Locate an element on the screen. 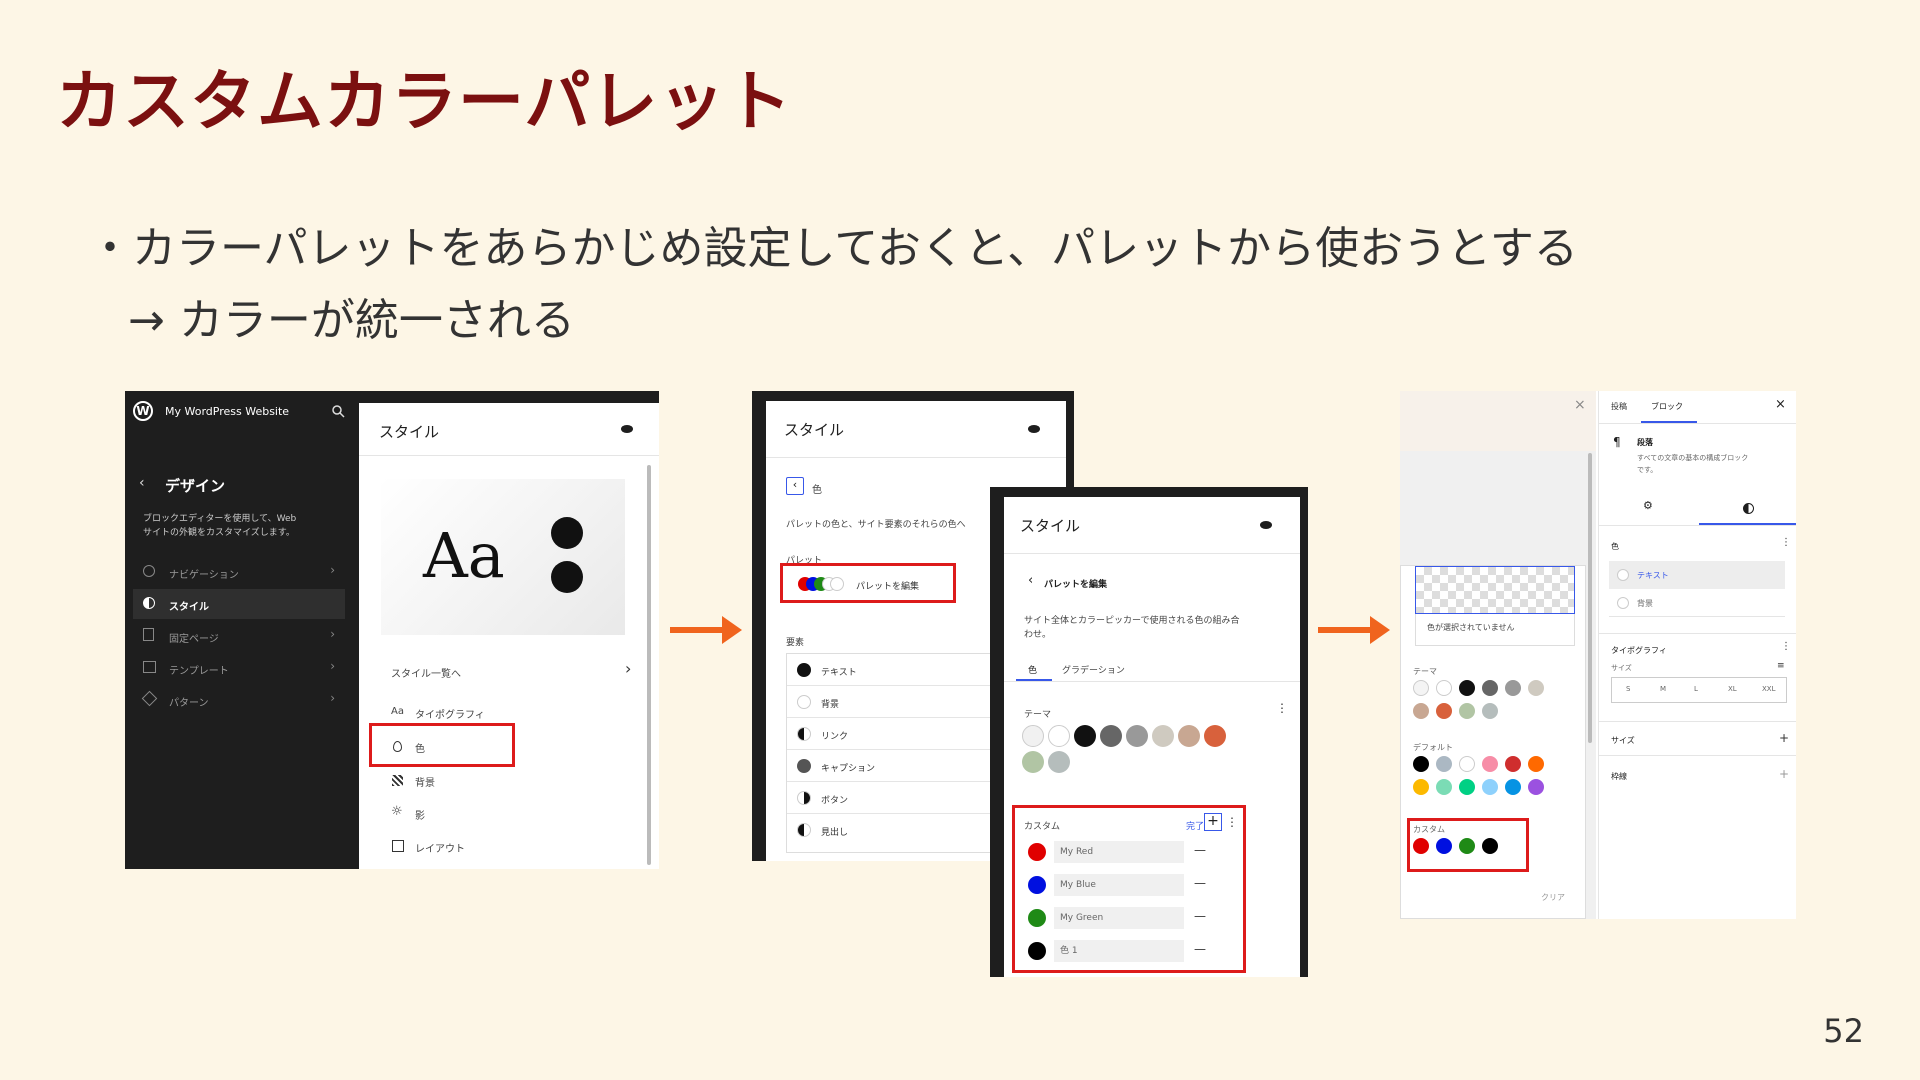  tab-block: ブロック is located at coordinates (1667, 406).